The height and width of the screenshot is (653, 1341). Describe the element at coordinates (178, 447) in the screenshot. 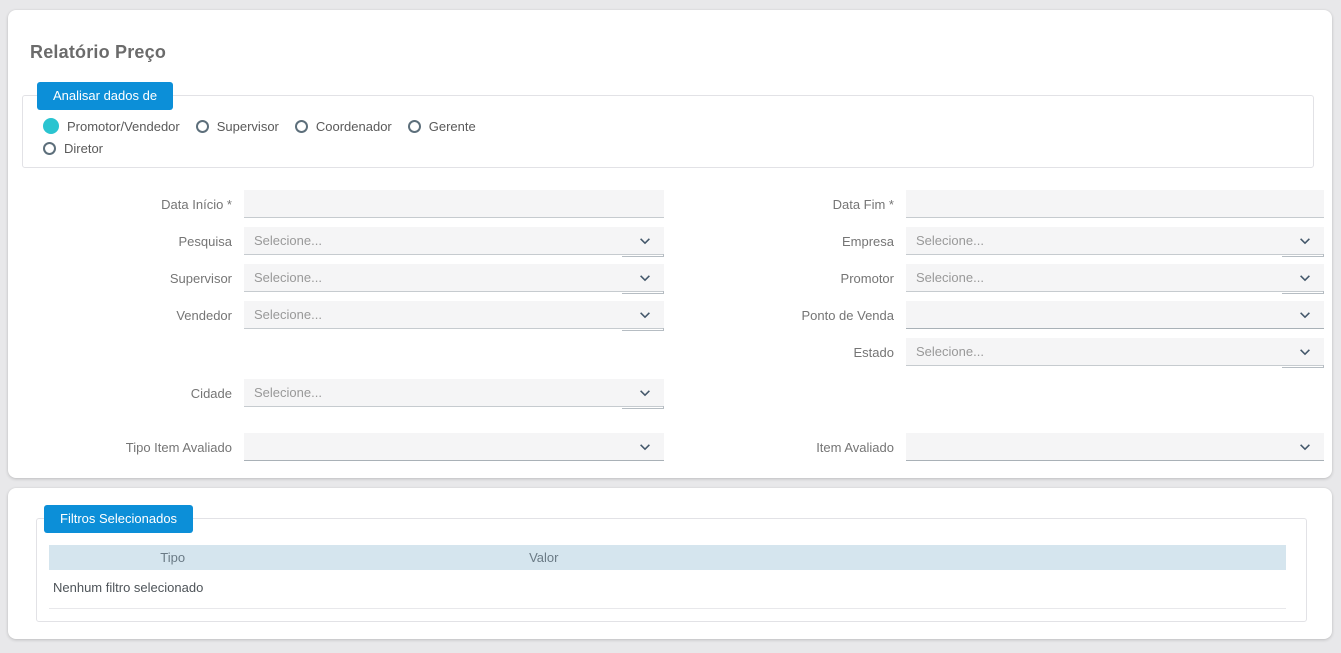

I see `label-tipo-item-avaliado: Tipo Item Avaliado` at that location.